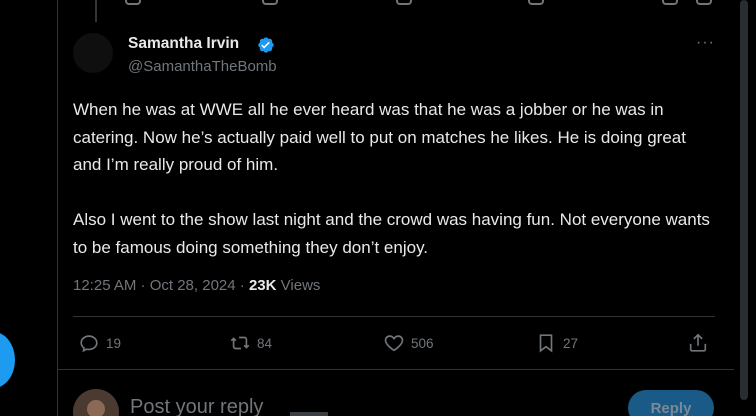 The height and width of the screenshot is (416, 756). Describe the element at coordinates (422, 343) in the screenshot. I see `like-count: 506` at that location.